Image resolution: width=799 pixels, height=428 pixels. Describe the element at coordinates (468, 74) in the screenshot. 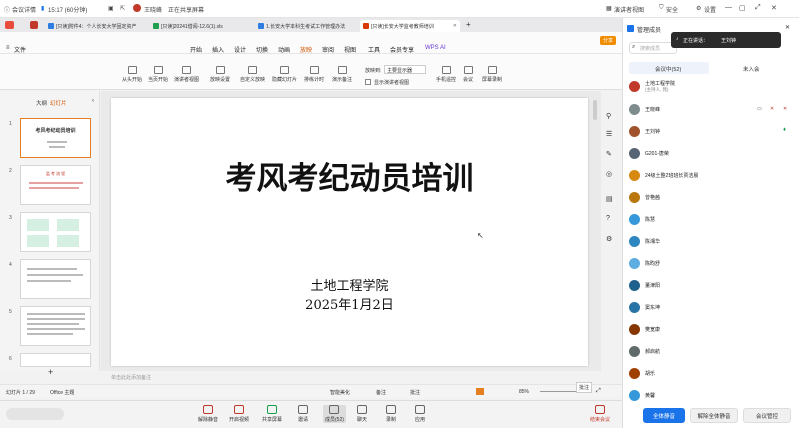

I see `meeting-button: 会议` at that location.